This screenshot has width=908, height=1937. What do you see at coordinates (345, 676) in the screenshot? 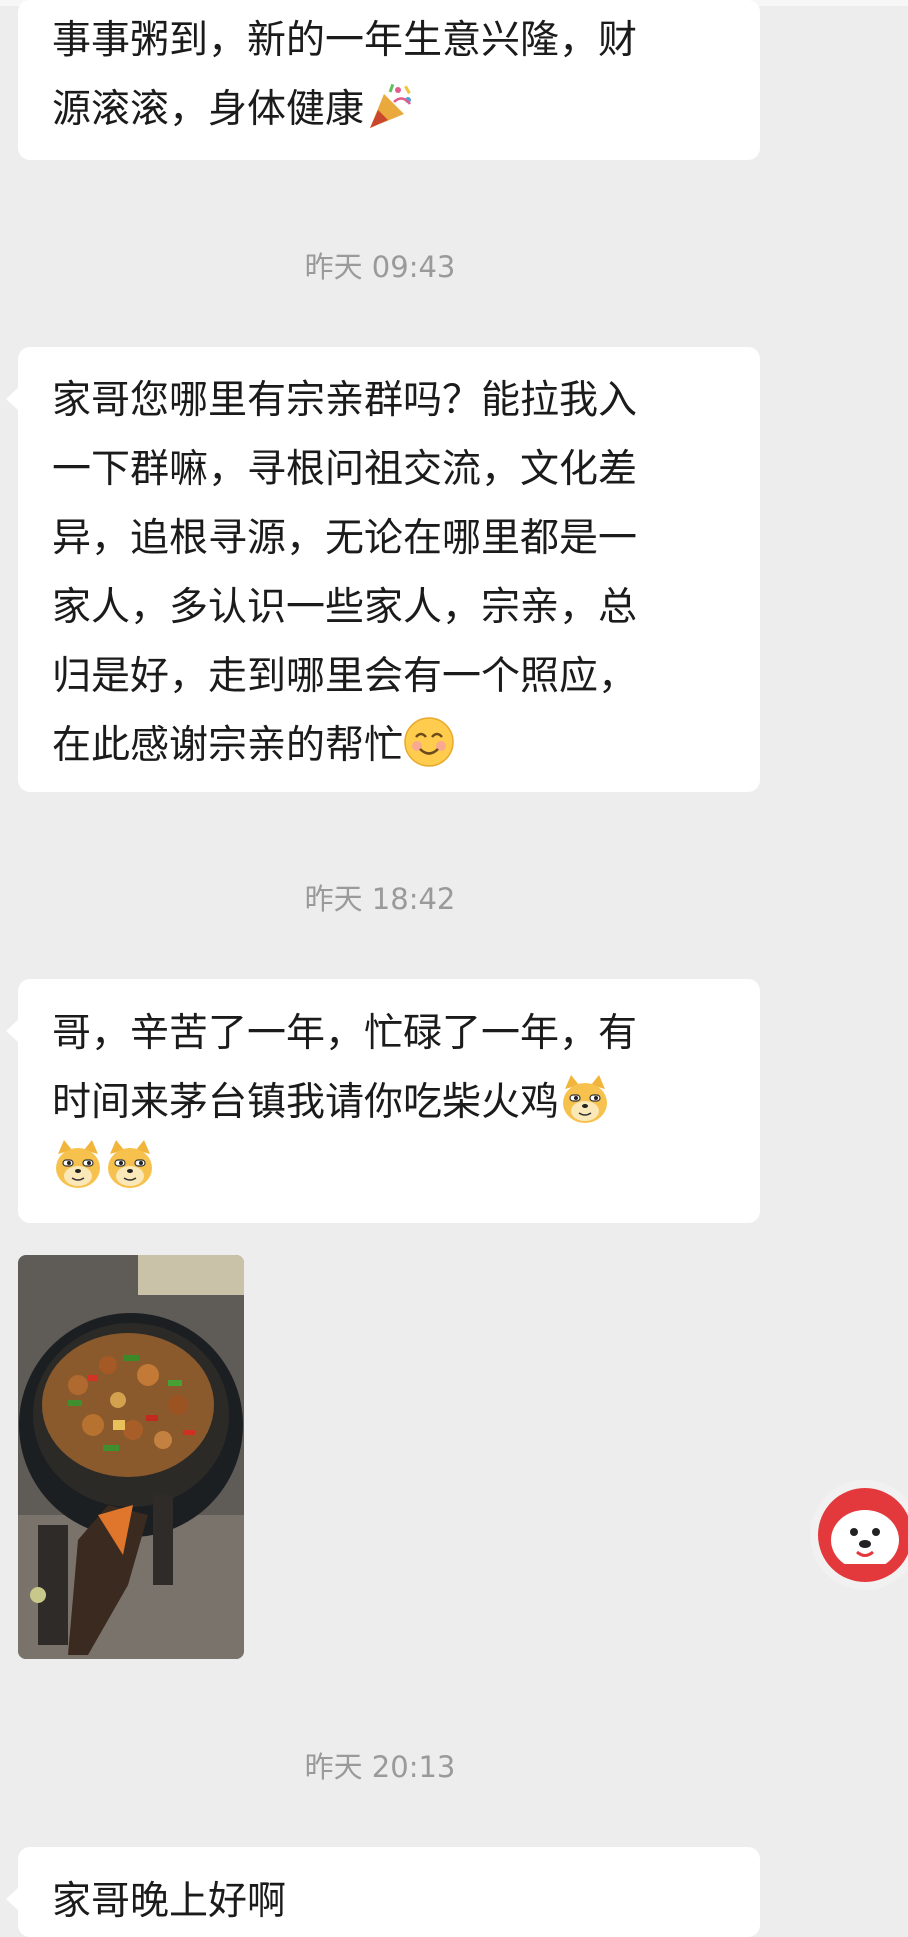
I see `message-line: 归是好，走到哪里会有一个照应，` at bounding box center [345, 676].